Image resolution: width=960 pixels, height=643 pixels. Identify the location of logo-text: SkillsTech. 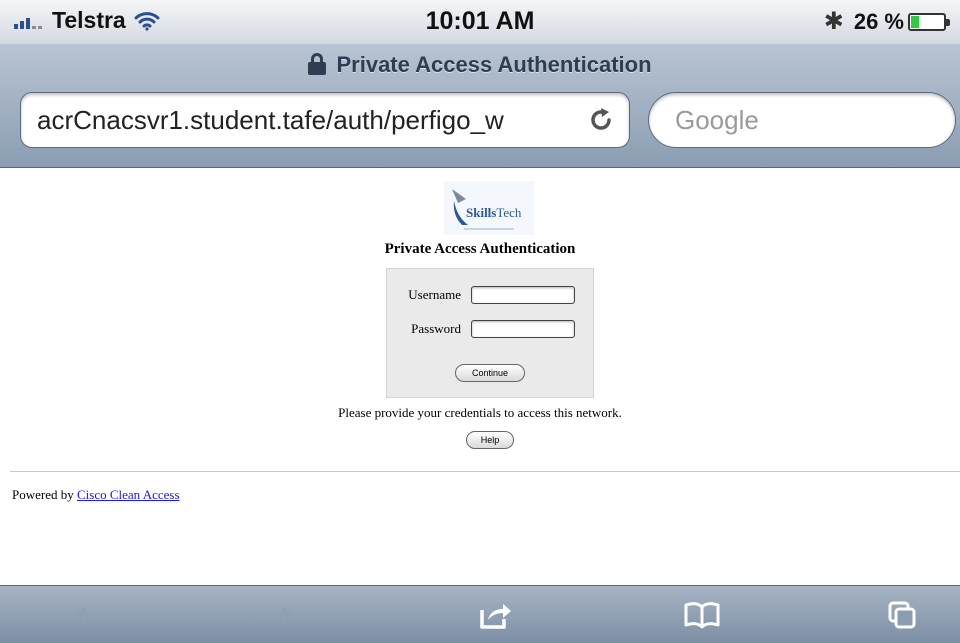
(494, 212).